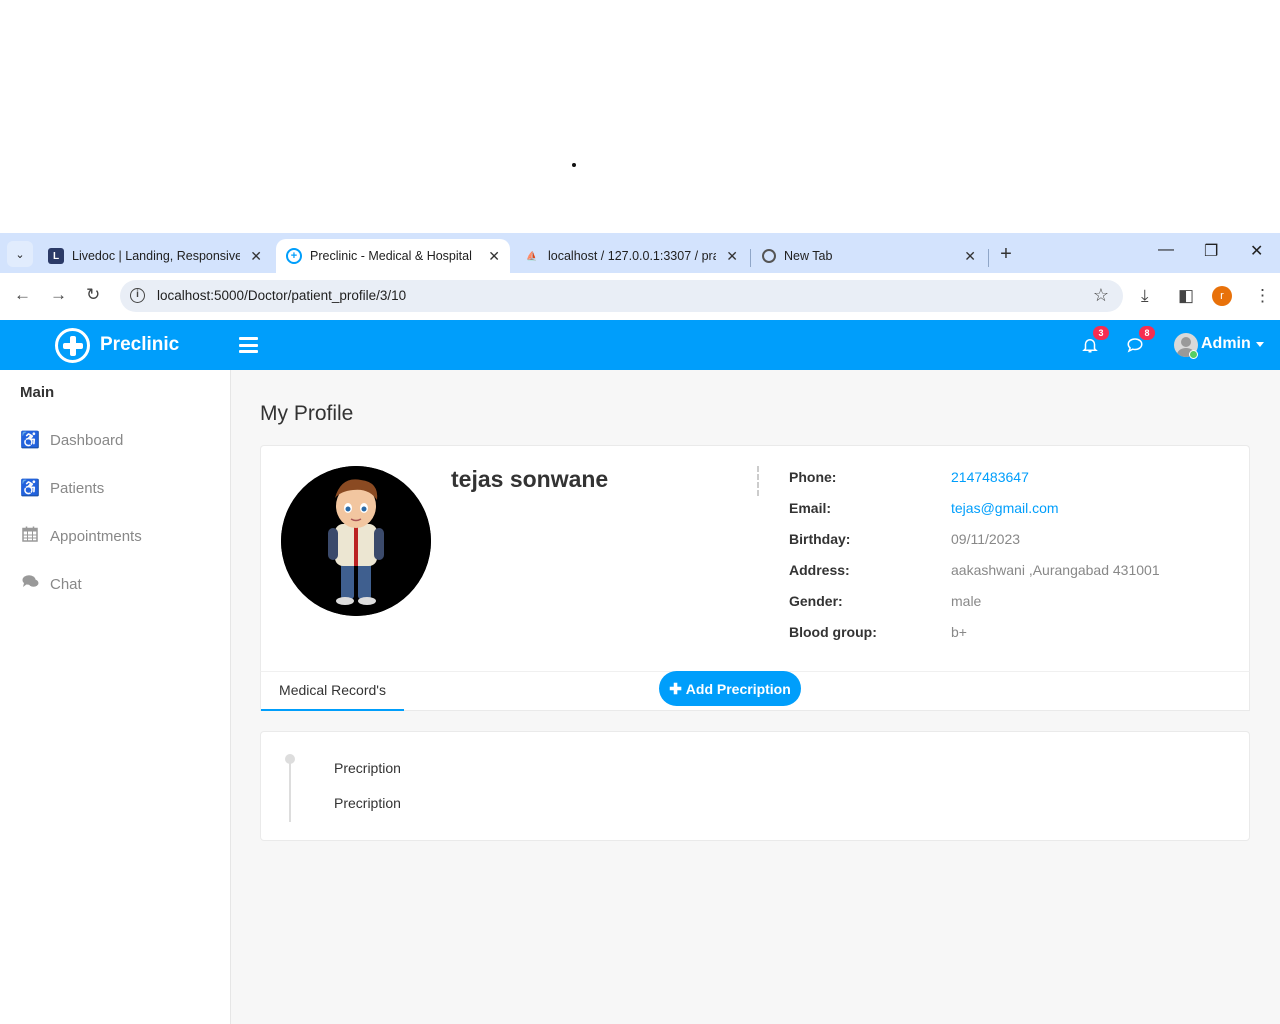  What do you see at coordinates (1135, 347) in the screenshot?
I see `message-icon` at bounding box center [1135, 347].